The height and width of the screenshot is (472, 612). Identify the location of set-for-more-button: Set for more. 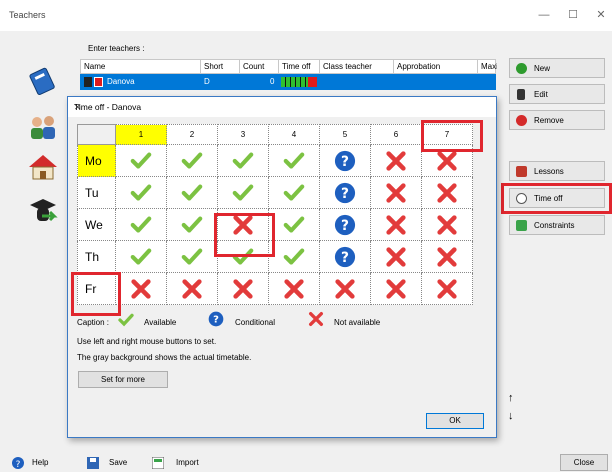
(123, 379).